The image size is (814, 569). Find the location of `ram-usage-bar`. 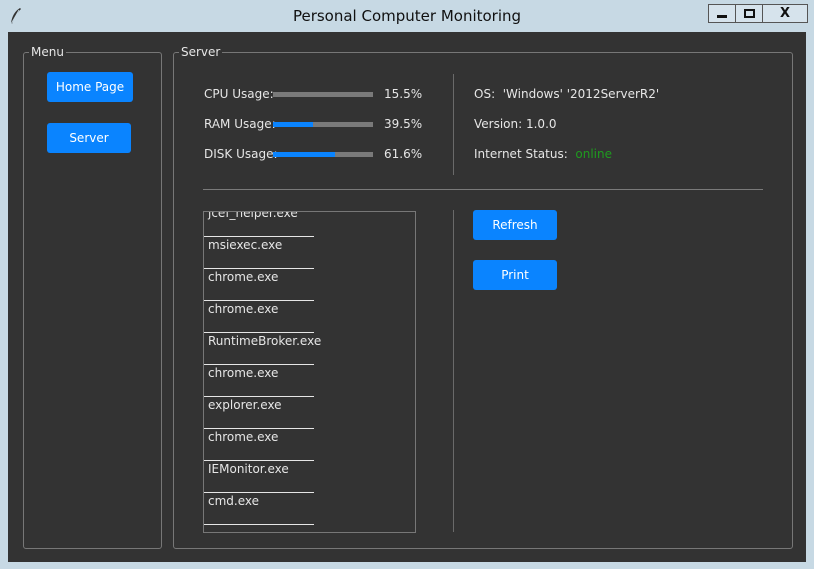

ram-usage-bar is located at coordinates (323, 124).